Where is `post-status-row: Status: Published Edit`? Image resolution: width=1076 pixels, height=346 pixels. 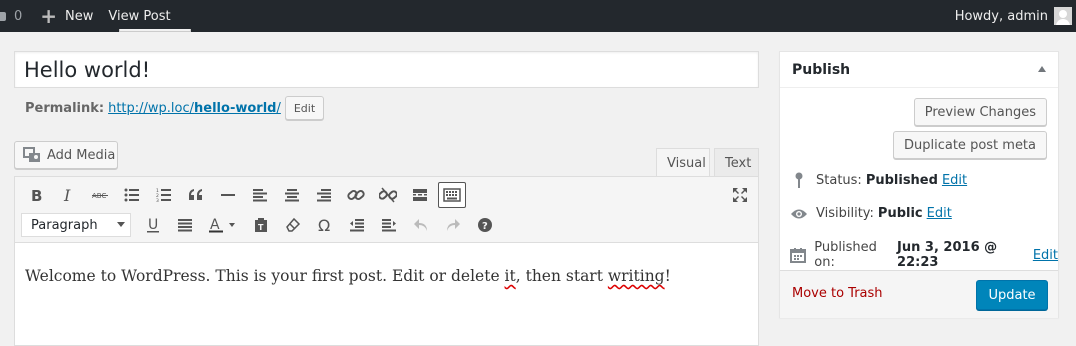 post-status-row: Status: Published Edit is located at coordinates (878, 180).